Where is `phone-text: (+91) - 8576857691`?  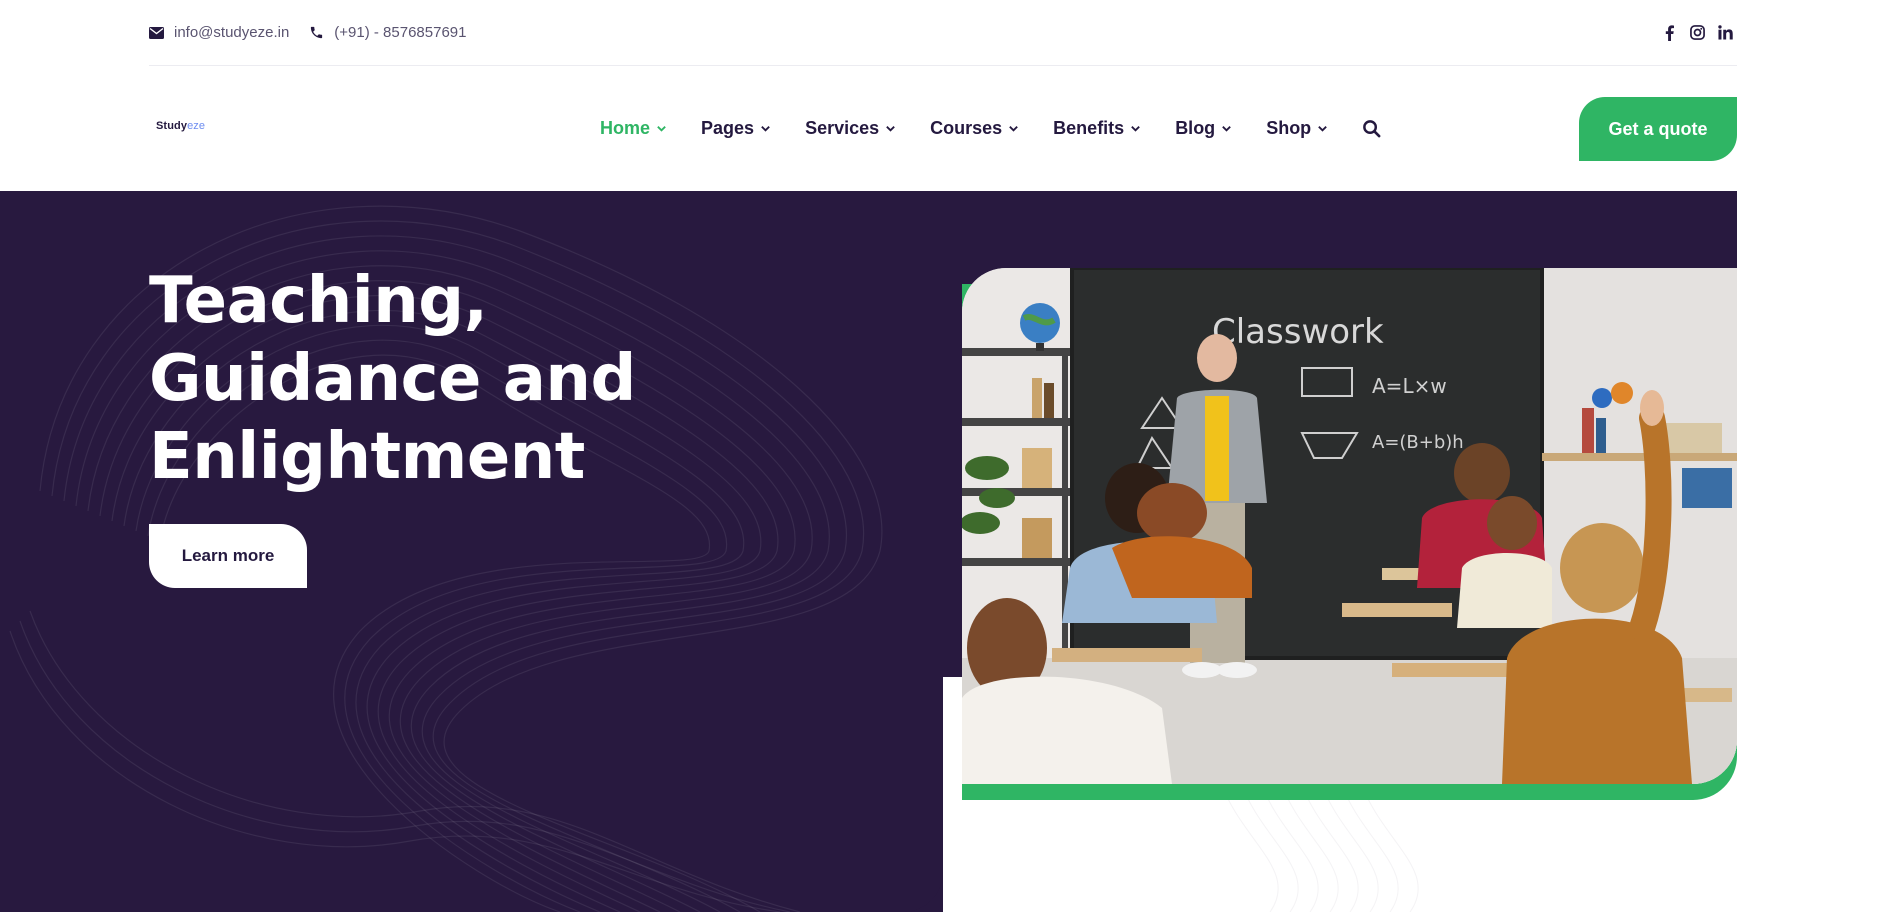 phone-text: (+91) - 8576857691 is located at coordinates (400, 32).